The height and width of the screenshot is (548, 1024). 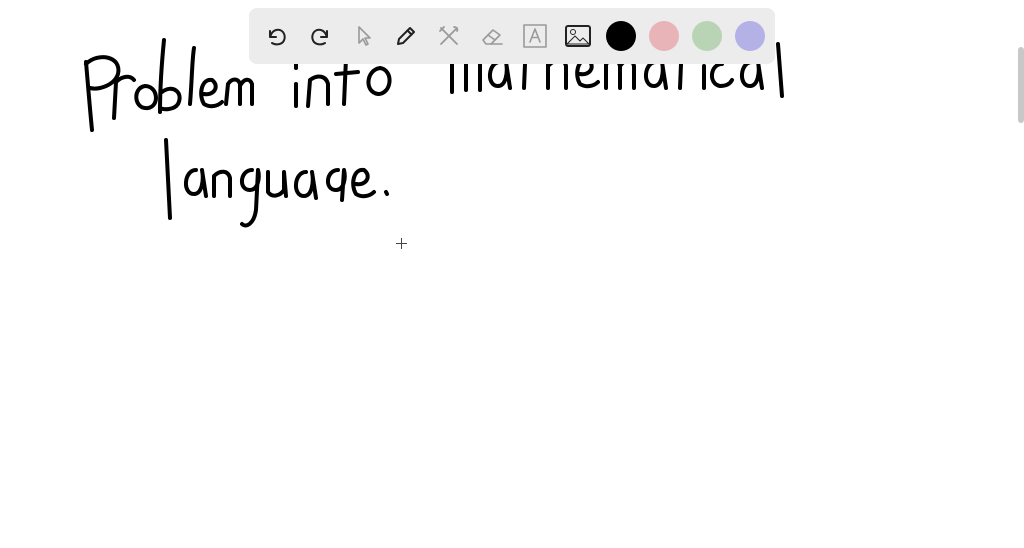 I want to click on color-swatch-green, so click(x=707, y=36).